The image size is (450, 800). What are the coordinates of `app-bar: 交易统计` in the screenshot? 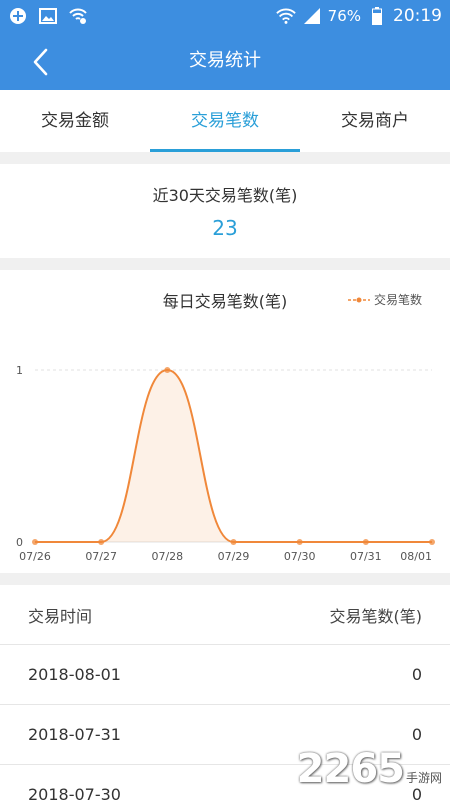 It's located at (225, 61).